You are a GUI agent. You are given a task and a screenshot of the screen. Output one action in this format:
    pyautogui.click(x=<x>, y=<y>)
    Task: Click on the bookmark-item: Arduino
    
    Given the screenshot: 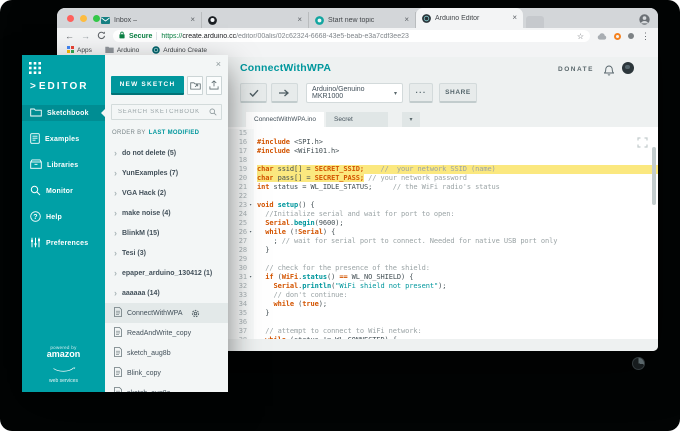 What is the action you would take?
    pyautogui.click(x=122, y=50)
    